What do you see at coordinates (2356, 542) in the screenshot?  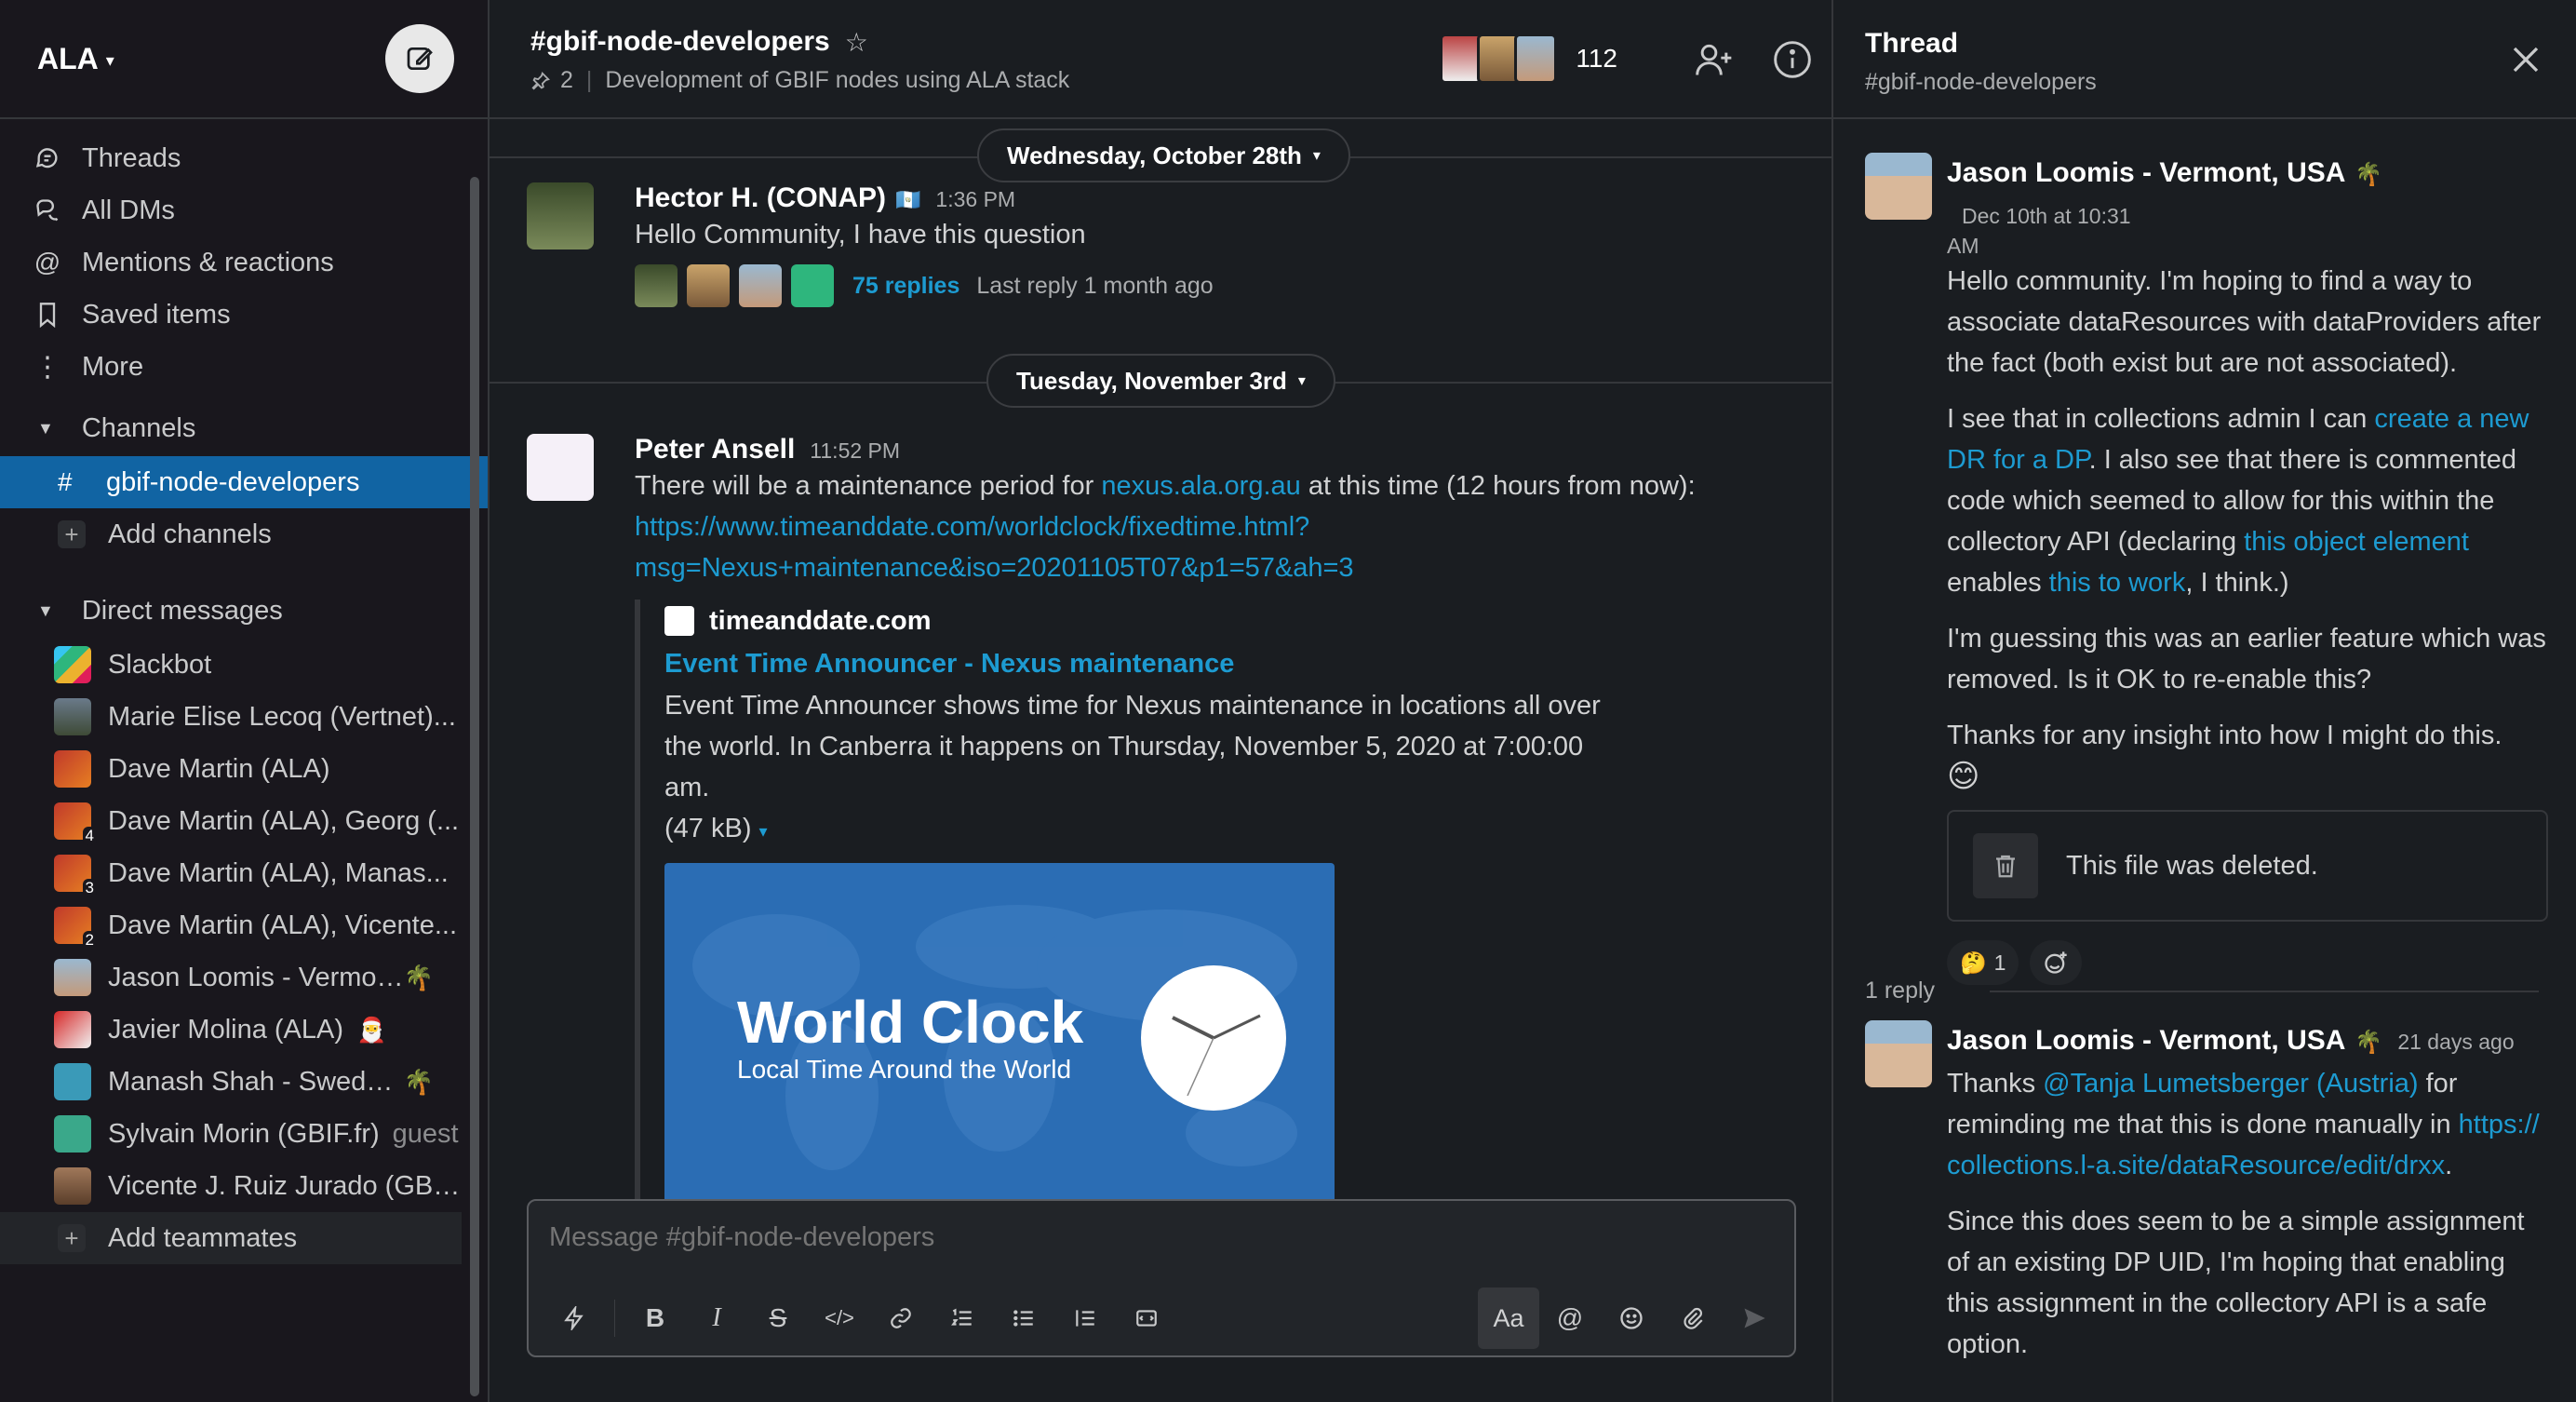 I see `object-element-link: this object element` at bounding box center [2356, 542].